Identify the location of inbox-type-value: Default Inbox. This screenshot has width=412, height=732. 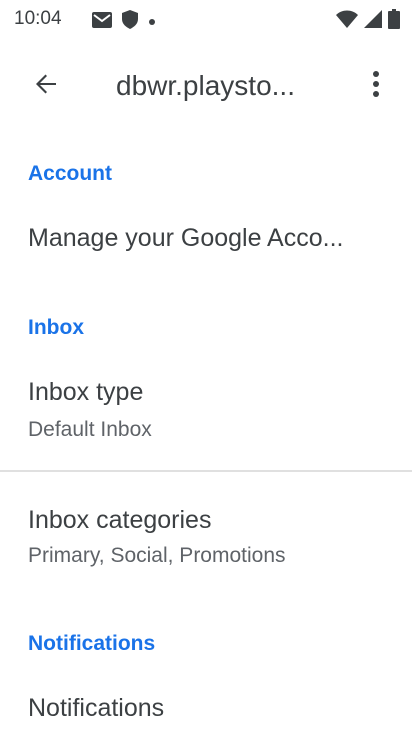
(90, 429).